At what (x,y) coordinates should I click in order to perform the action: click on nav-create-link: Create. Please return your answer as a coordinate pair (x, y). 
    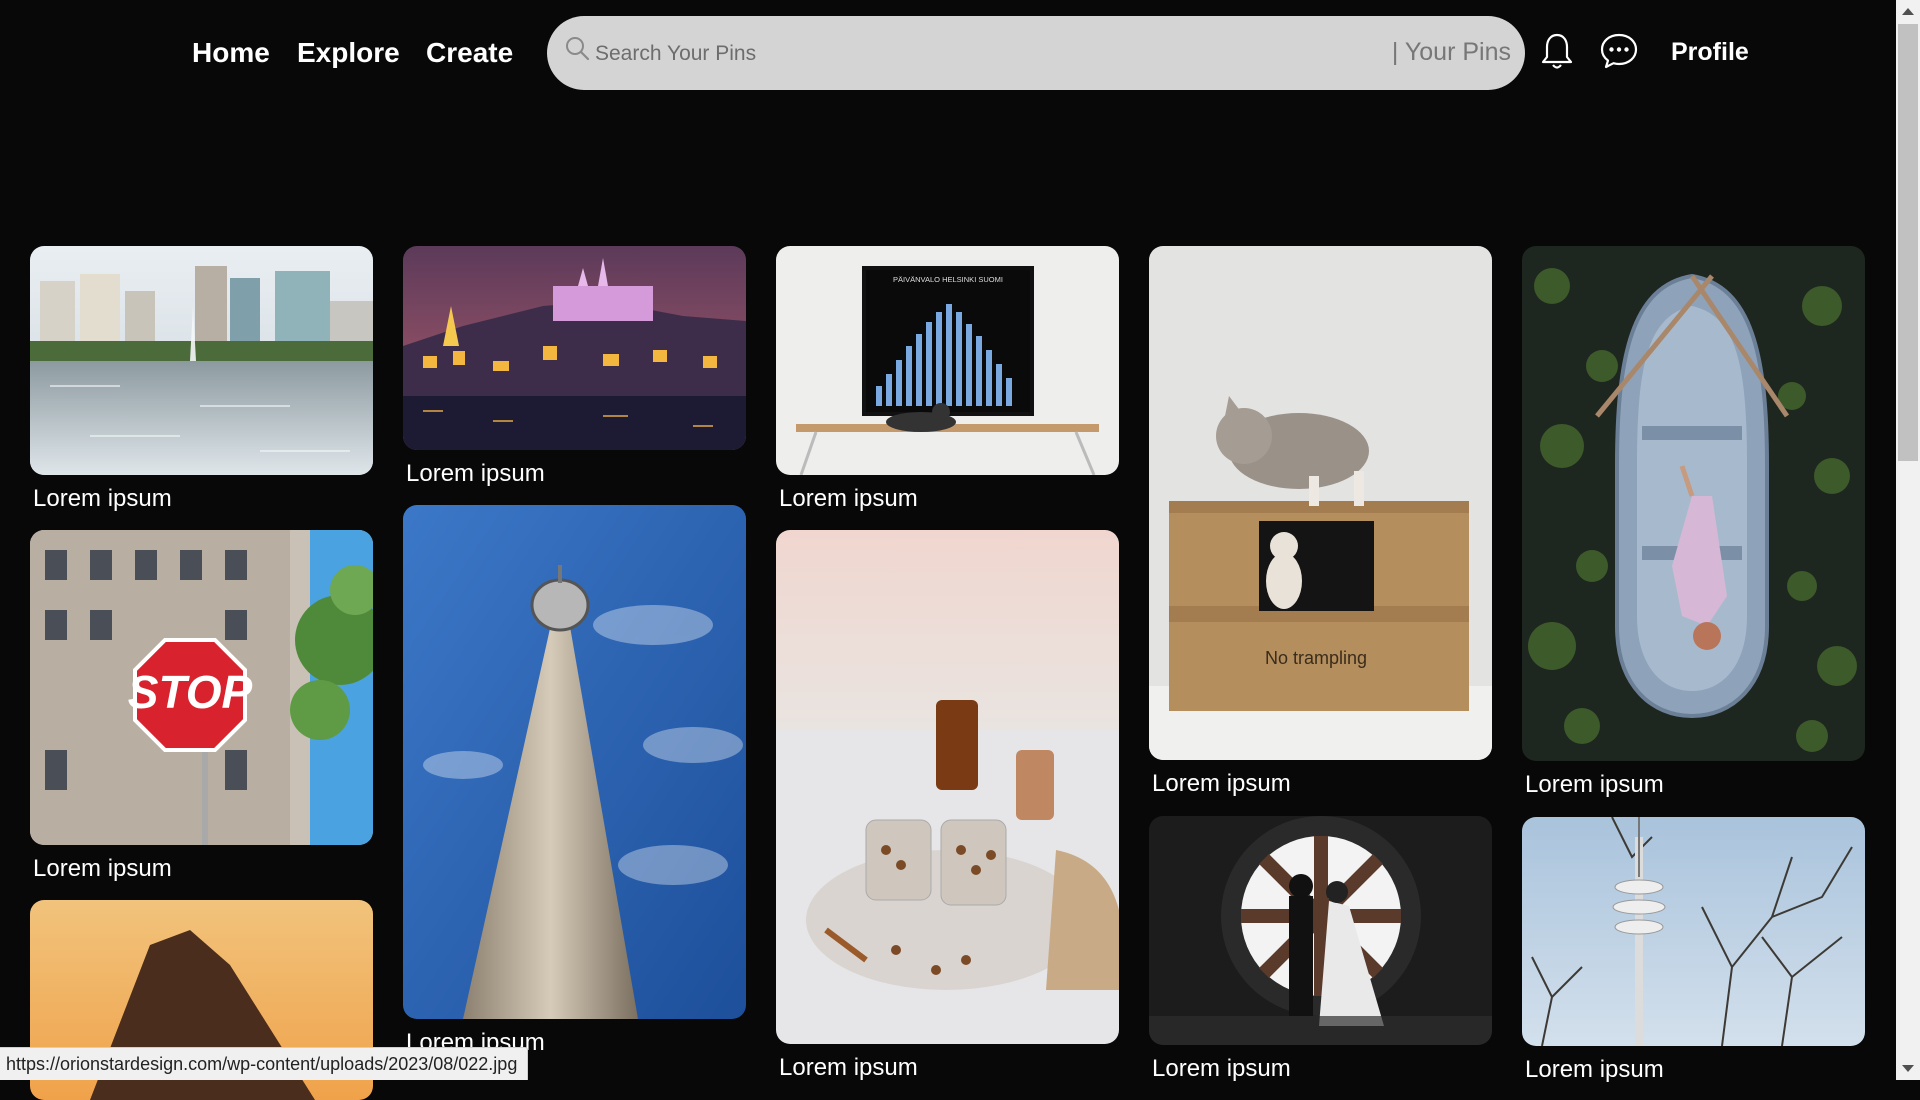
    Looking at the image, I should click on (469, 53).